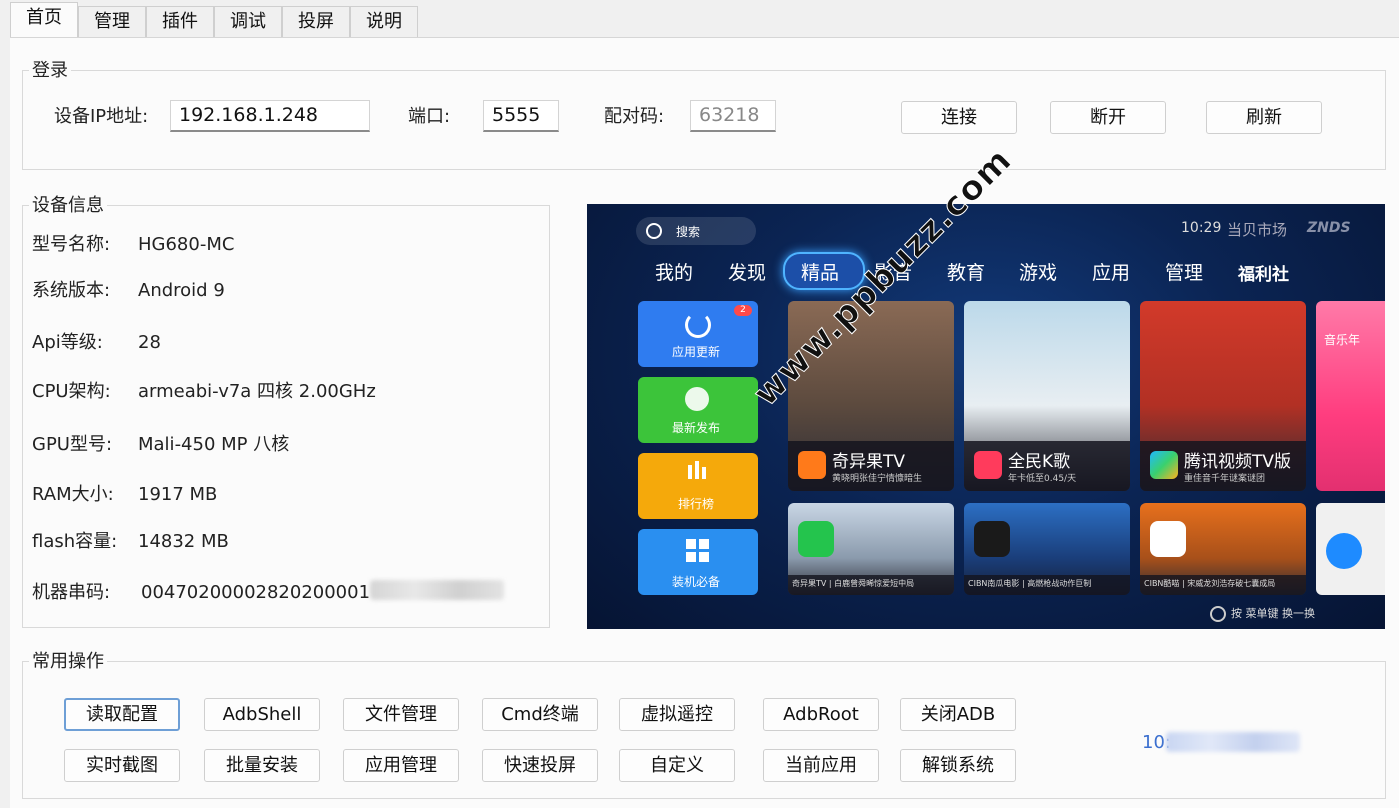 The image size is (1399, 808). I want to click on refresh-icon, so click(698, 325).